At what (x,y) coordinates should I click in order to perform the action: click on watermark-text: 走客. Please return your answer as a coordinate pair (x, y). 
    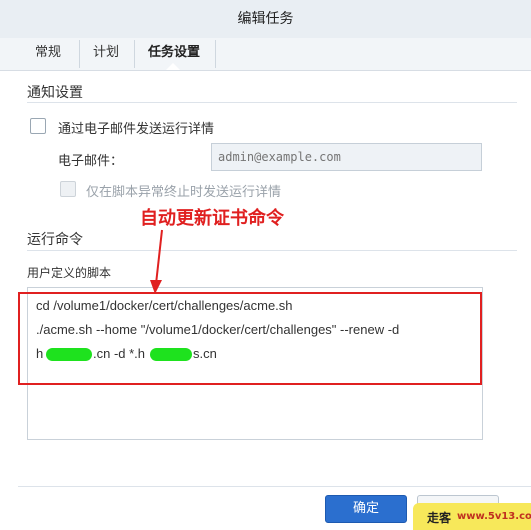
    Looking at the image, I should click on (439, 518).